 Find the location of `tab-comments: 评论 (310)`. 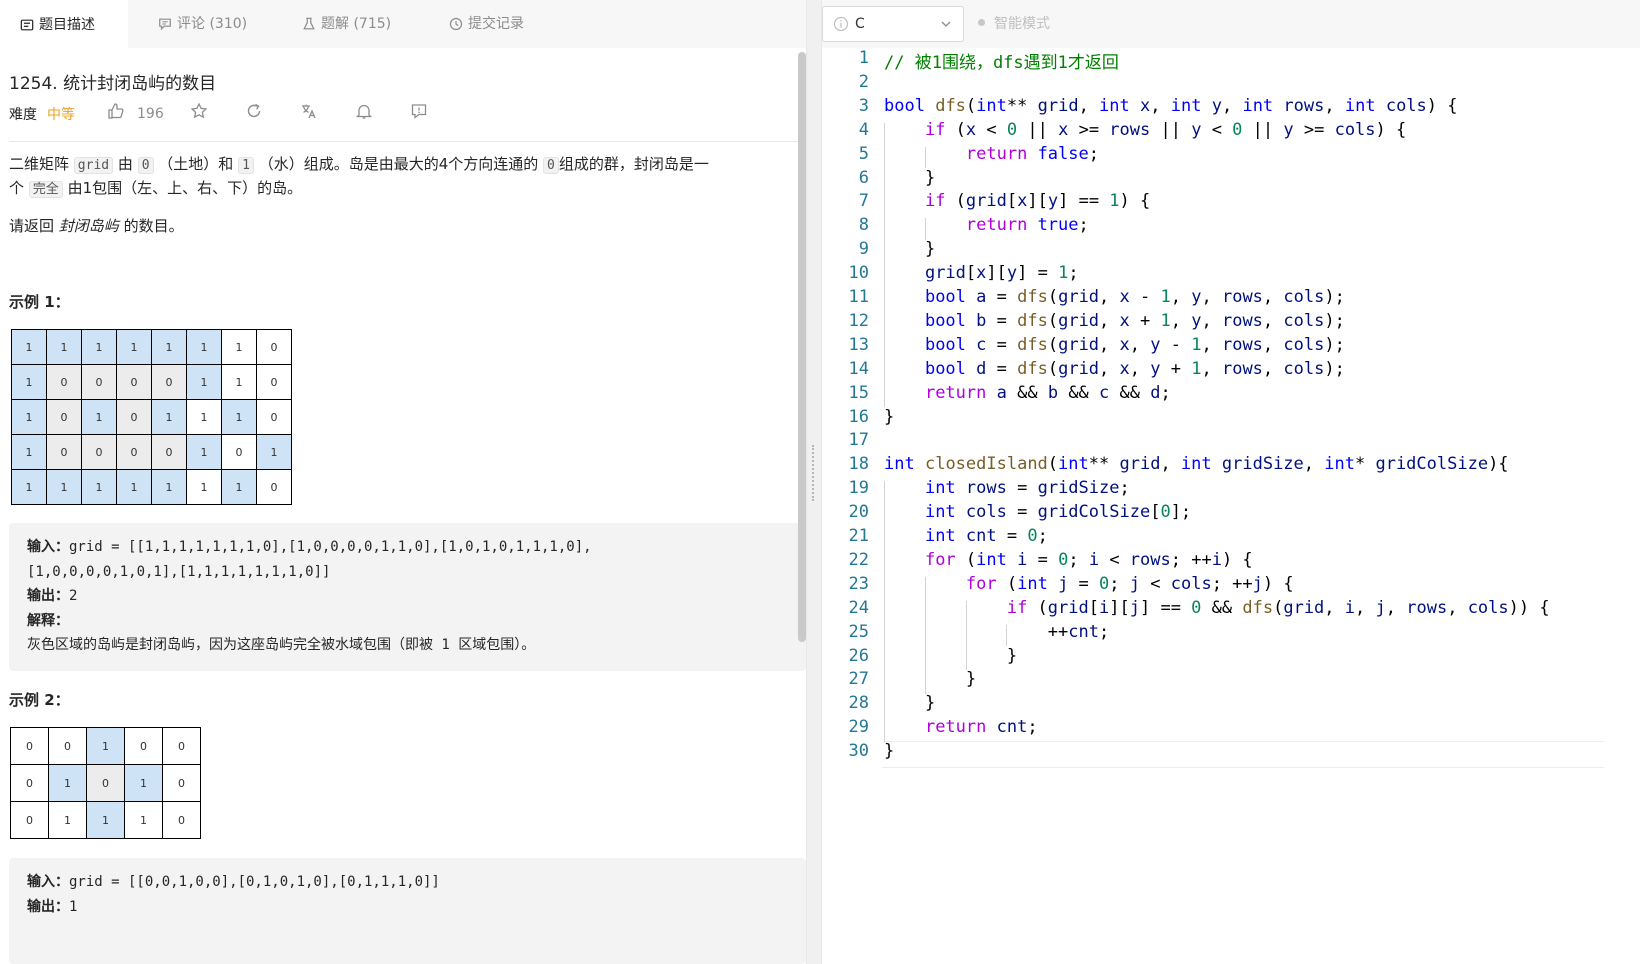

tab-comments: 评论 (310) is located at coordinates (202, 24).